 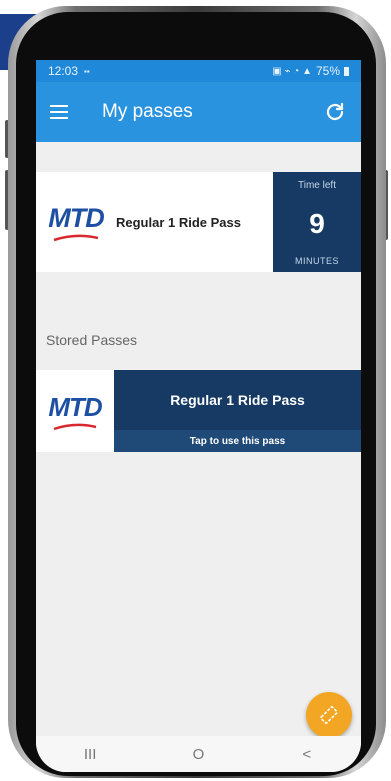 I want to click on battery-percent: 75%, so click(x=327, y=71).